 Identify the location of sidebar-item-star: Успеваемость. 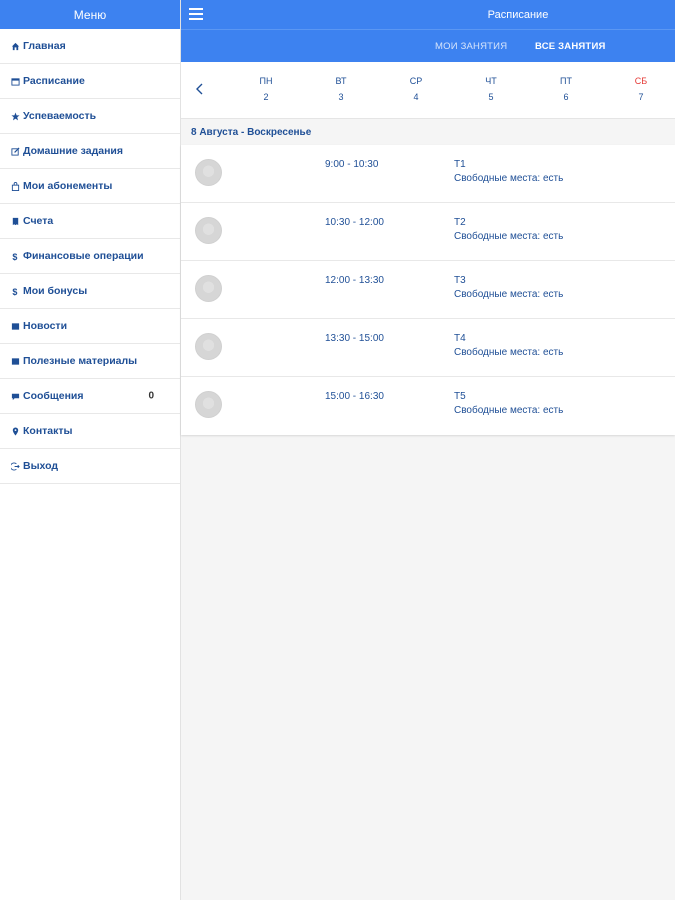
(90, 116).